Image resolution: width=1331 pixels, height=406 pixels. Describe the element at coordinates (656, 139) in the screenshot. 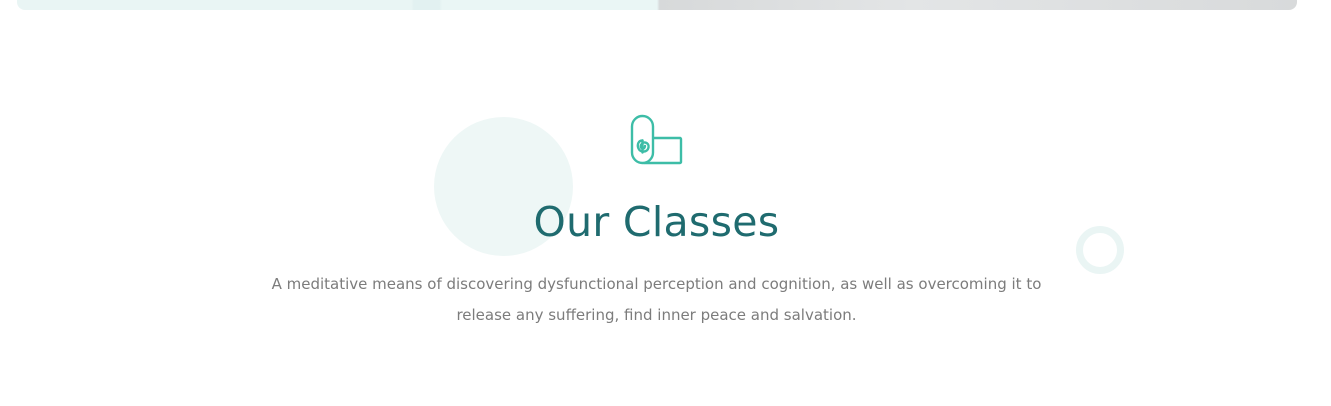

I see `yoga-mat-icon` at that location.